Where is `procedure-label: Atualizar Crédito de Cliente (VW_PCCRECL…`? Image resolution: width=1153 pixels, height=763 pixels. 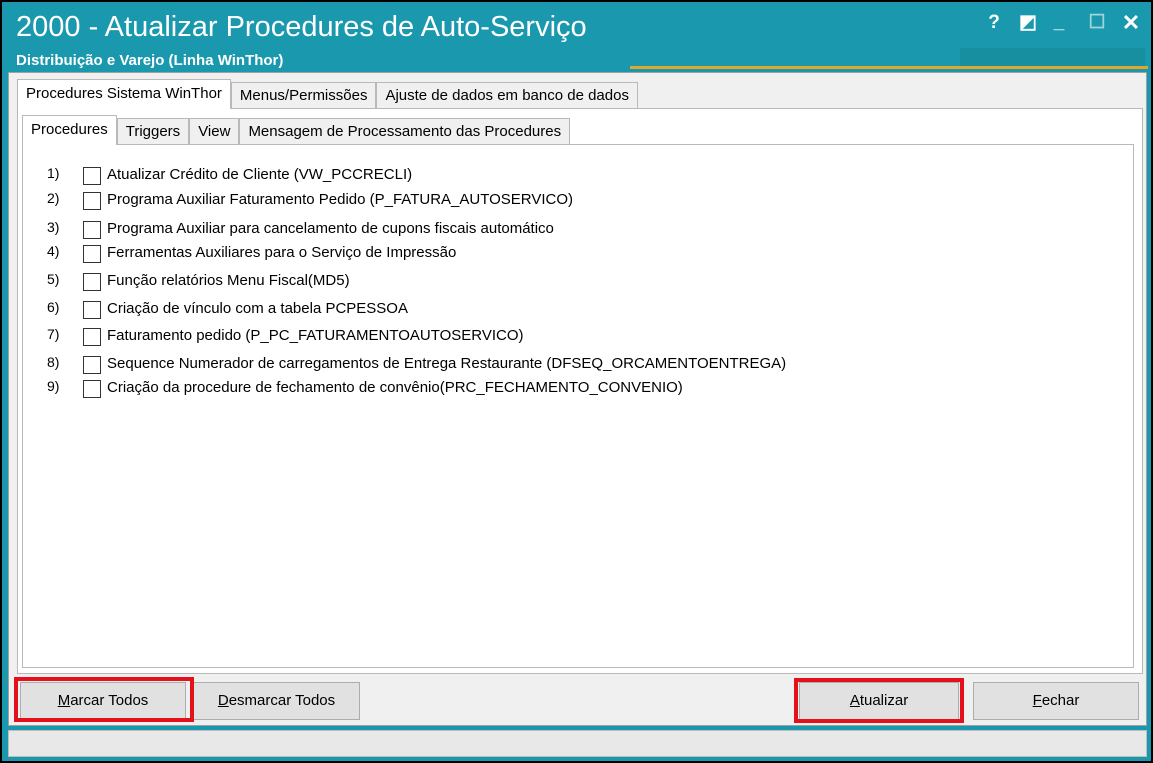
procedure-label: Atualizar Crédito de Cliente (VW_PCCRECL… is located at coordinates (259, 174).